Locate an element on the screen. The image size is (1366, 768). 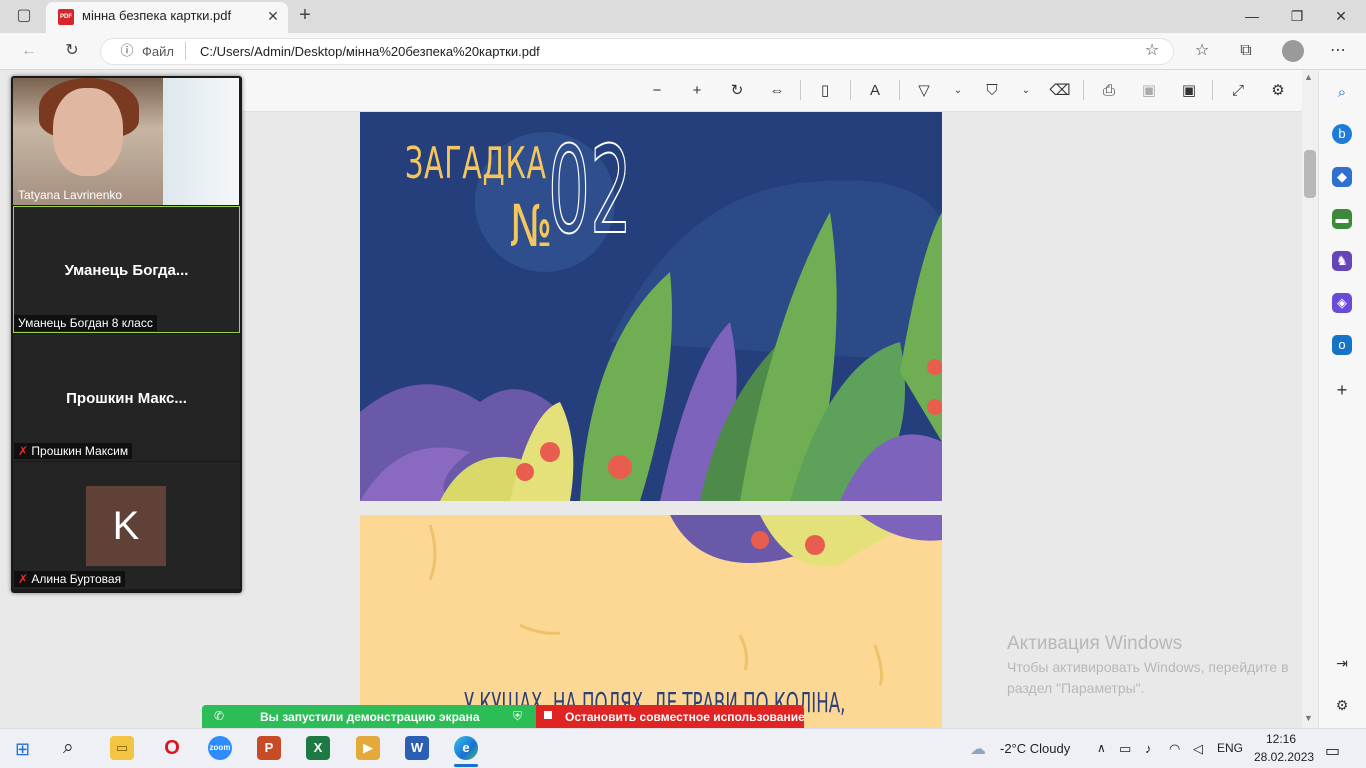
stop-icon is located at coordinates (548, 715).